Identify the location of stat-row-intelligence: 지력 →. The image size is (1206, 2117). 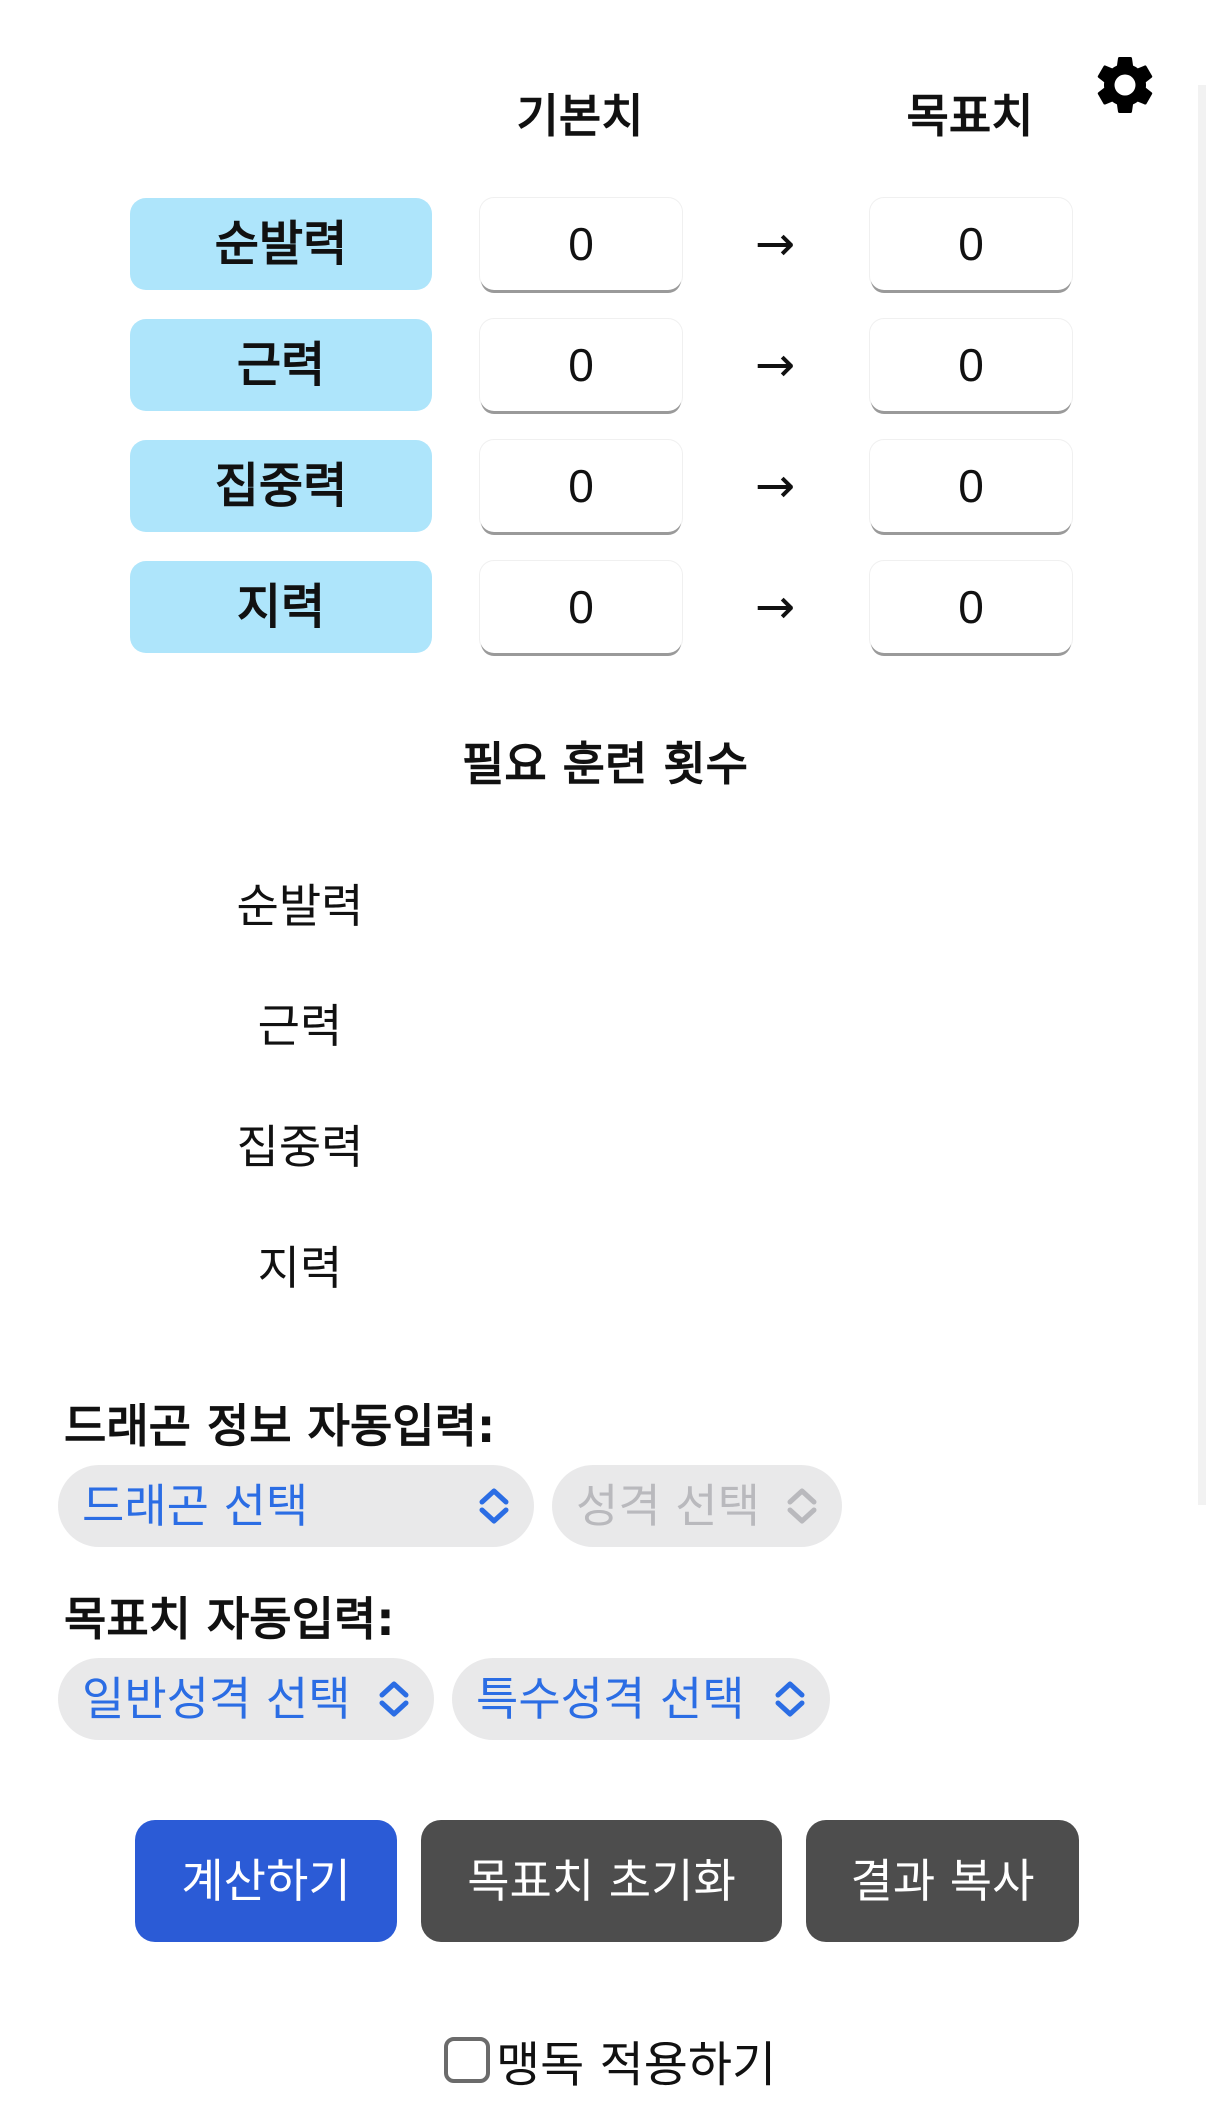
(603, 607).